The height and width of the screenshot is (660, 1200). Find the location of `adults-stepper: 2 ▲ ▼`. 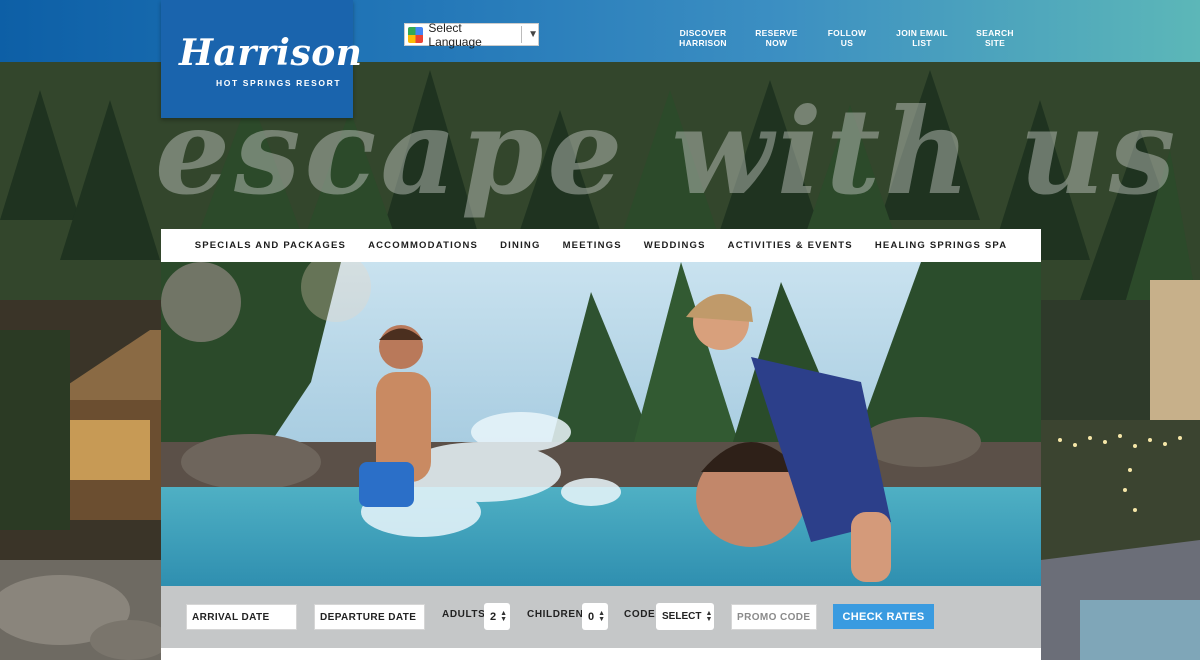

adults-stepper: 2 ▲ ▼ is located at coordinates (497, 616).